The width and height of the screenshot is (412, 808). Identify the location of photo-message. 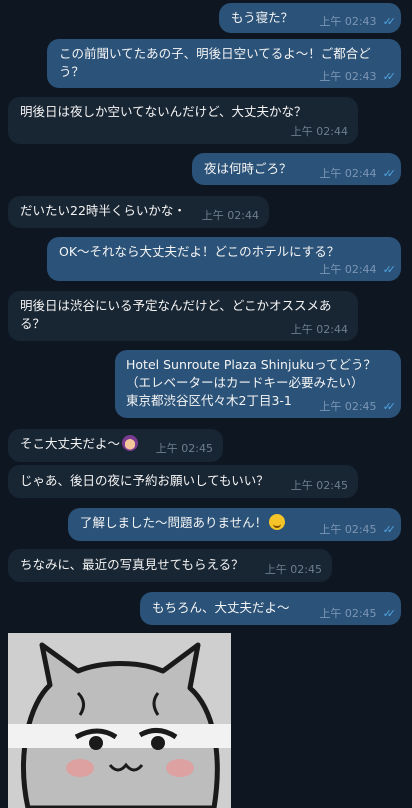
(119, 720).